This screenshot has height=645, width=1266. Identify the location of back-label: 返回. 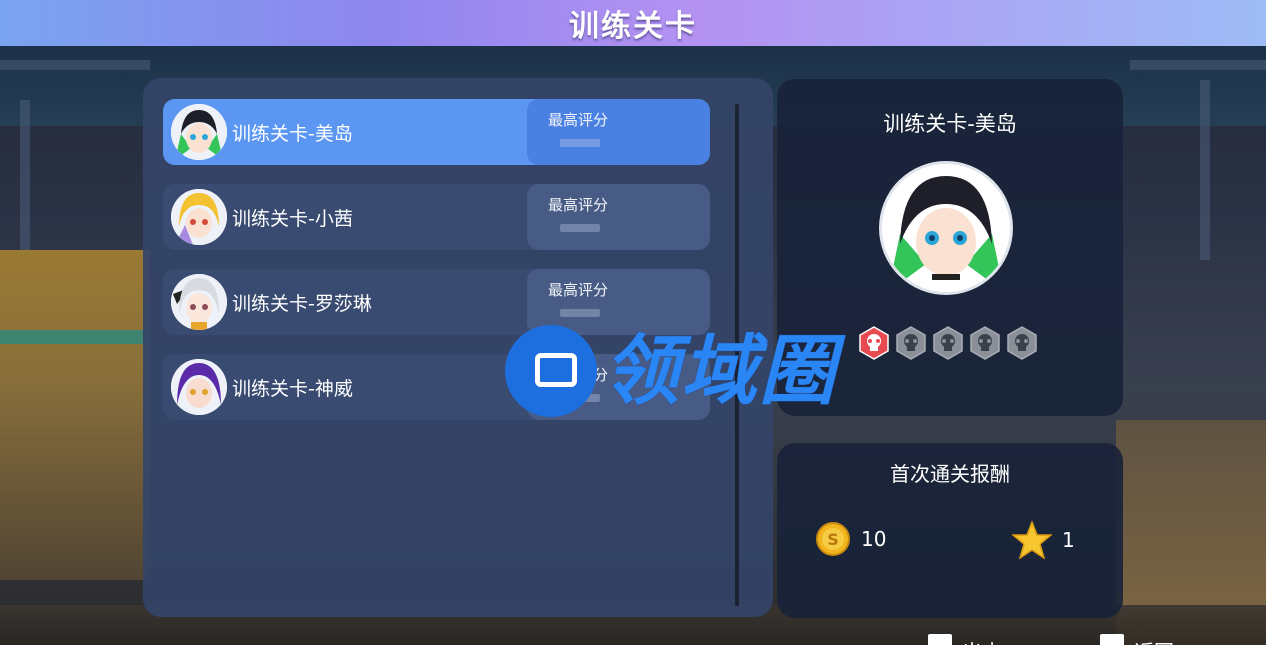
(1154, 640).